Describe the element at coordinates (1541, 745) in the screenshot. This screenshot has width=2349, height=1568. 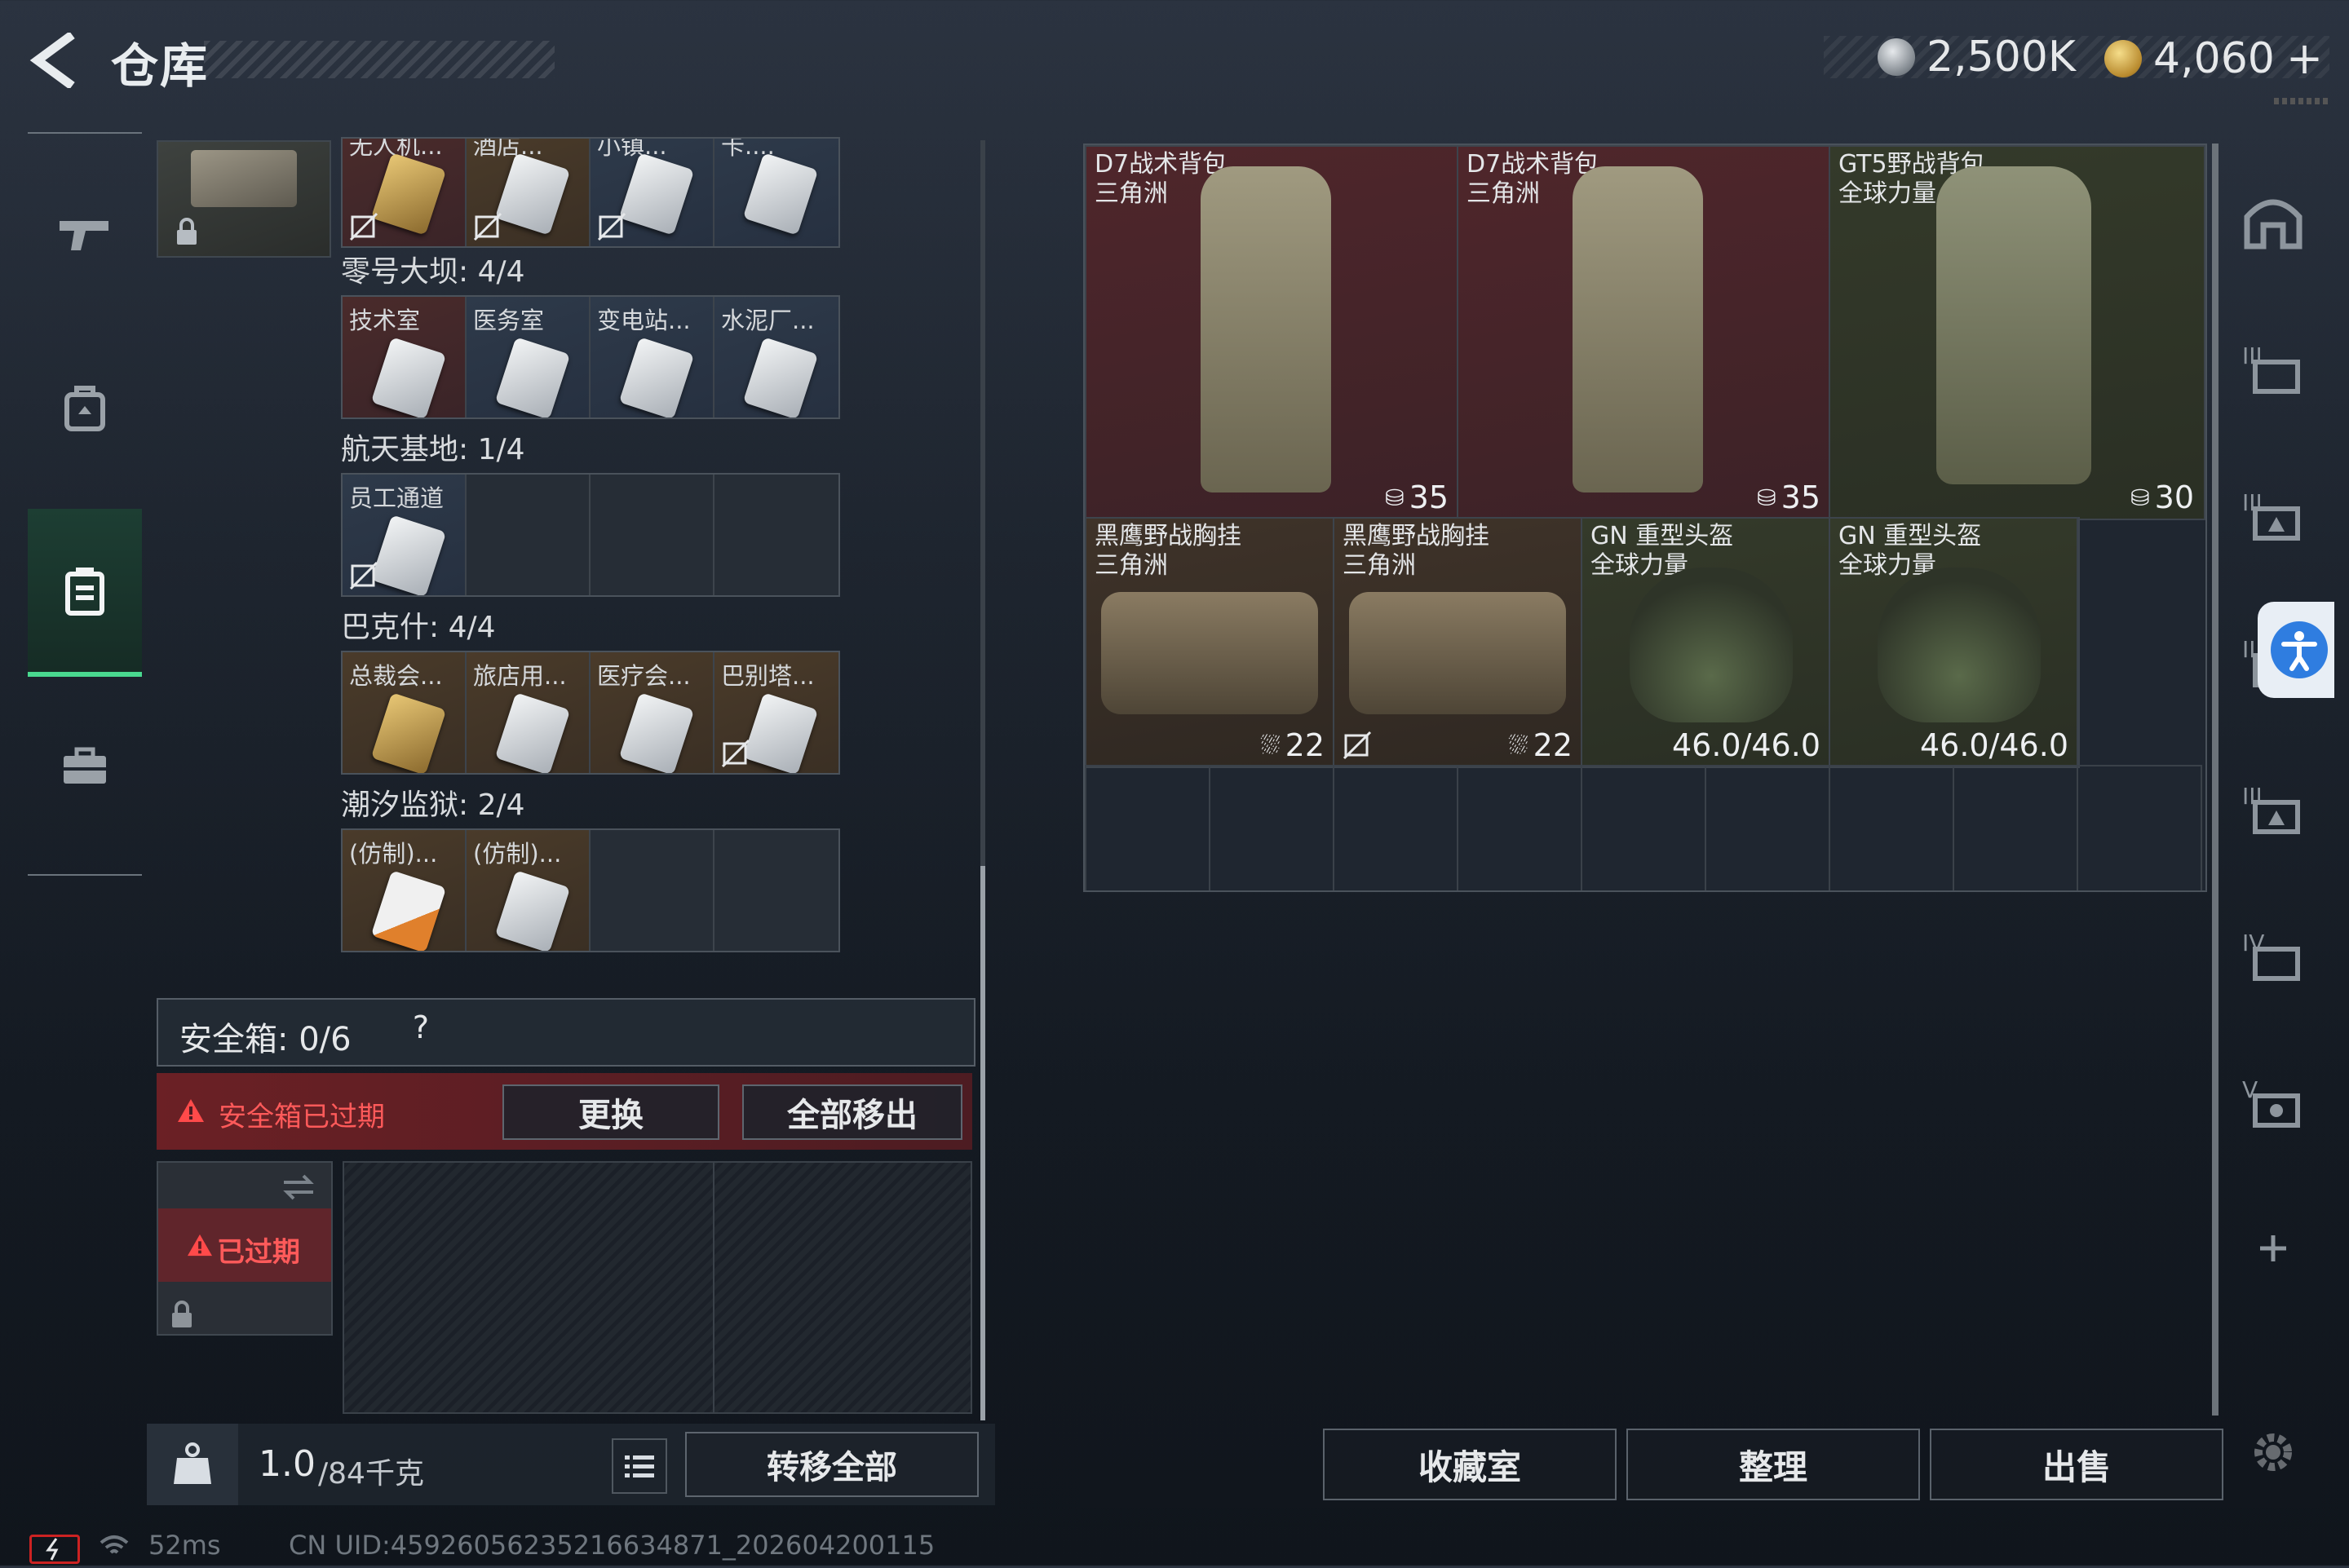
I see `item-capacity: ⛆ 22` at that location.